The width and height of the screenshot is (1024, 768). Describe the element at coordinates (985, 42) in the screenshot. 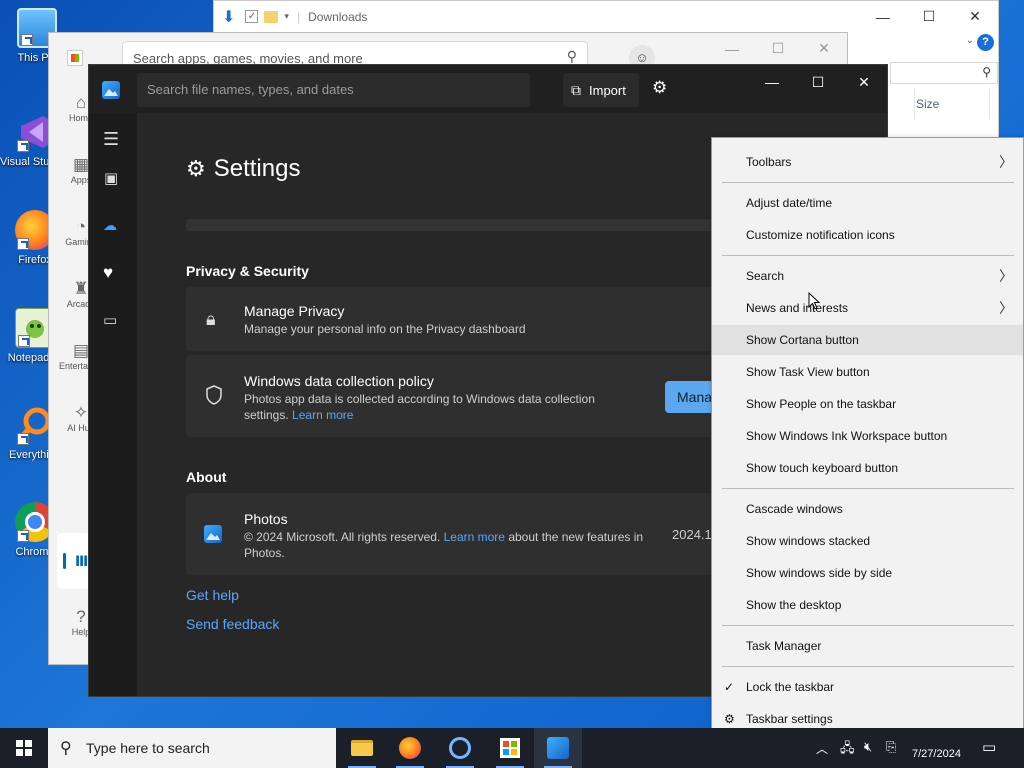

I see `help-icon: ?` at that location.